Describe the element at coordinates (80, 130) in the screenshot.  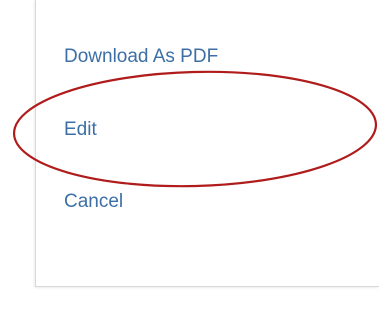
I see `edit-link: Edit` at that location.